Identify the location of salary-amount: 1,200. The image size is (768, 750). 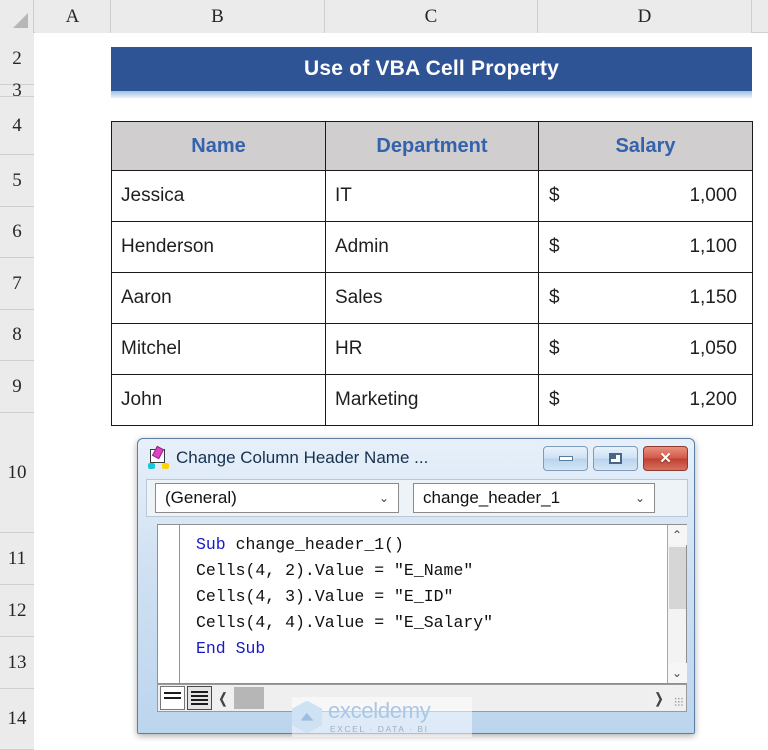
(713, 399).